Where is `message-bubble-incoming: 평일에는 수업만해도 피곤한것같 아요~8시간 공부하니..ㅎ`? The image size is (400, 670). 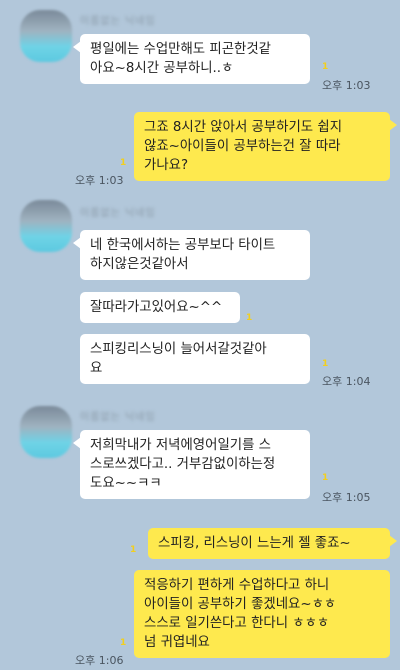 message-bubble-incoming: 평일에는 수업만해도 피곤한것같 아요~8시간 공부하니..ㅎ is located at coordinates (191, 59).